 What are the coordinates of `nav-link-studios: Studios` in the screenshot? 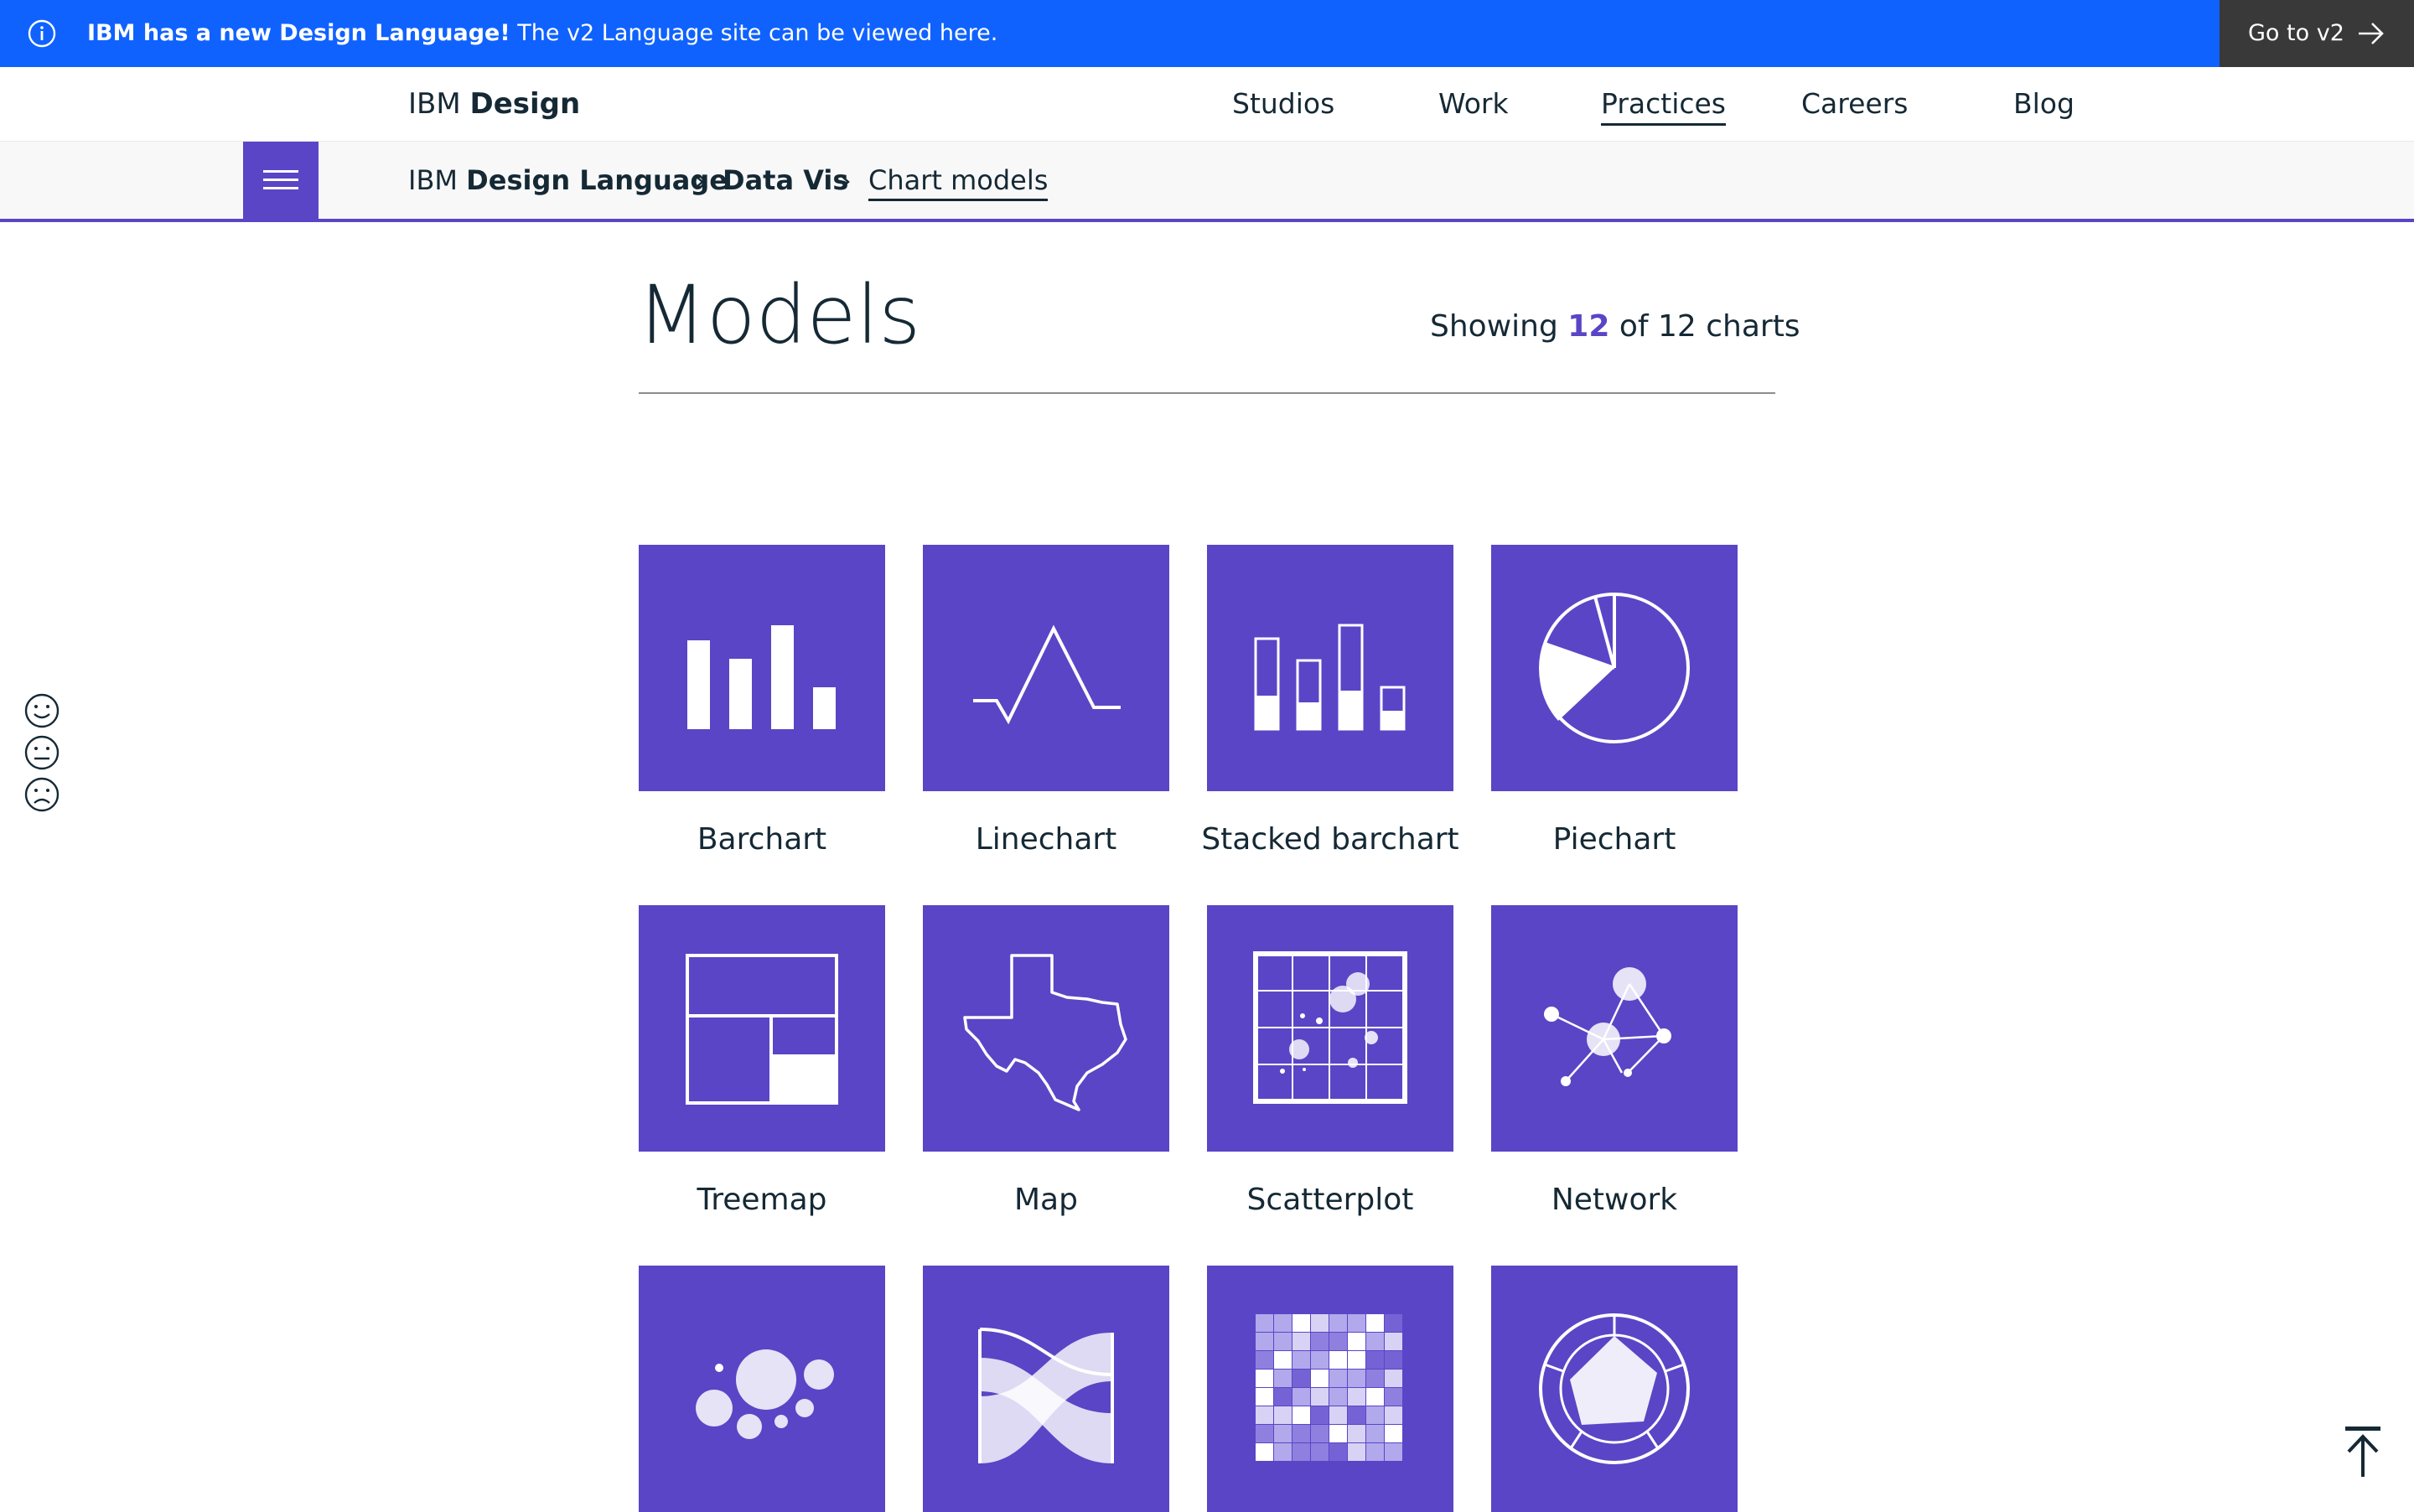 It's located at (1283, 104).